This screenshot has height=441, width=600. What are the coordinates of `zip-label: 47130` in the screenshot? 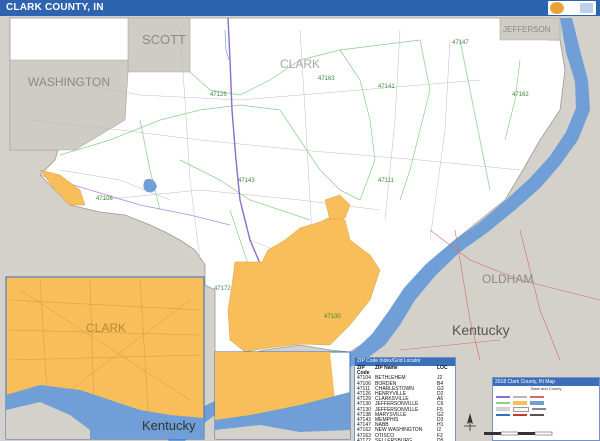 It's located at (332, 317).